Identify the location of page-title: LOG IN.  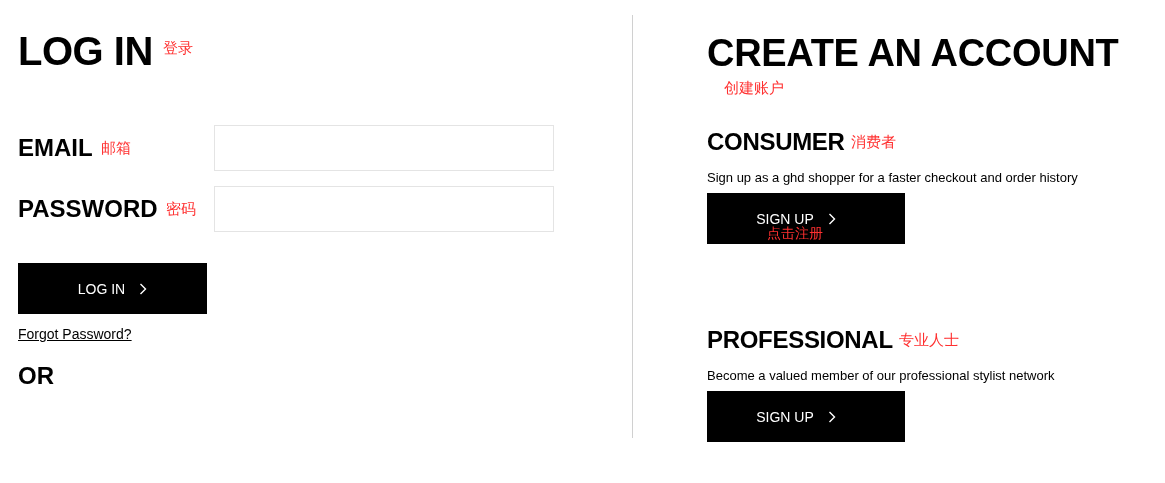
(85, 51).